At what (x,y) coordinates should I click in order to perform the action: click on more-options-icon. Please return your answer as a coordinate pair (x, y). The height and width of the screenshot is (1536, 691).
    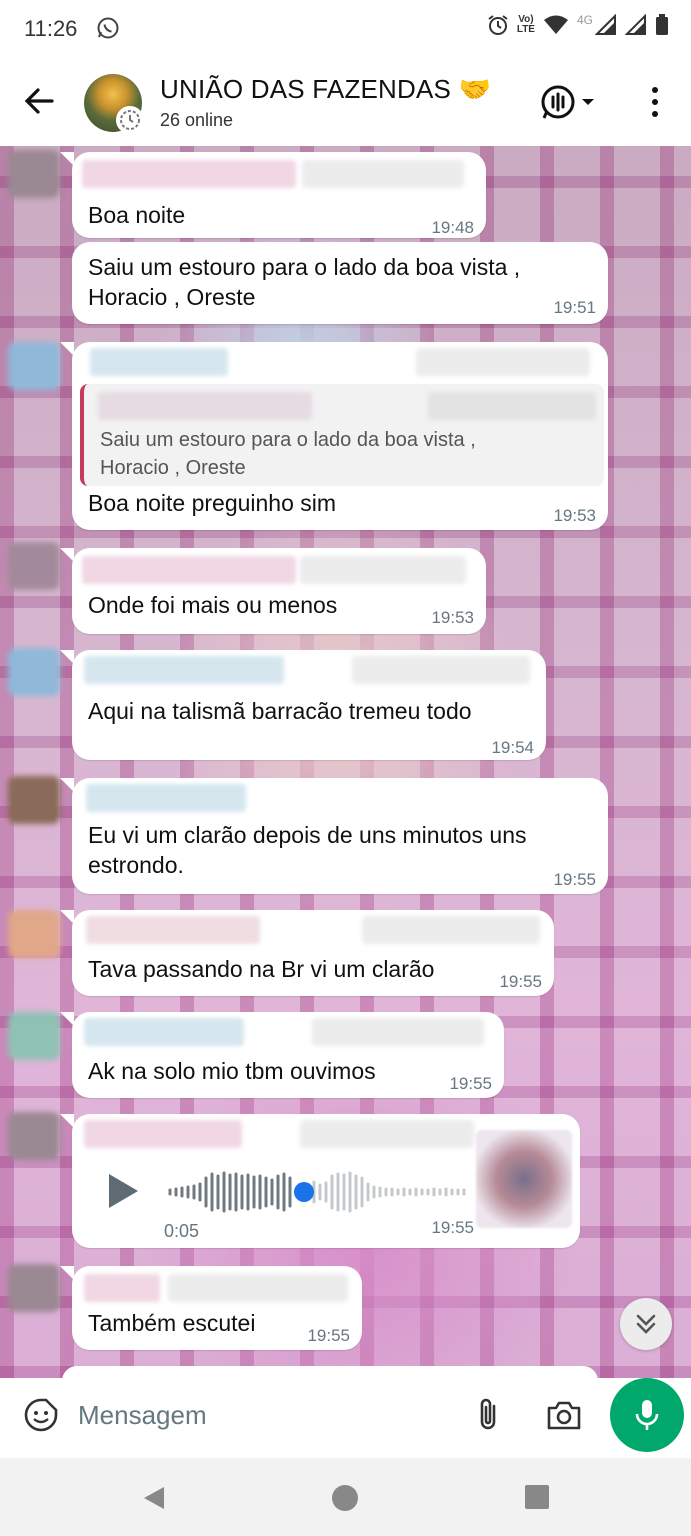
    Looking at the image, I should click on (655, 102).